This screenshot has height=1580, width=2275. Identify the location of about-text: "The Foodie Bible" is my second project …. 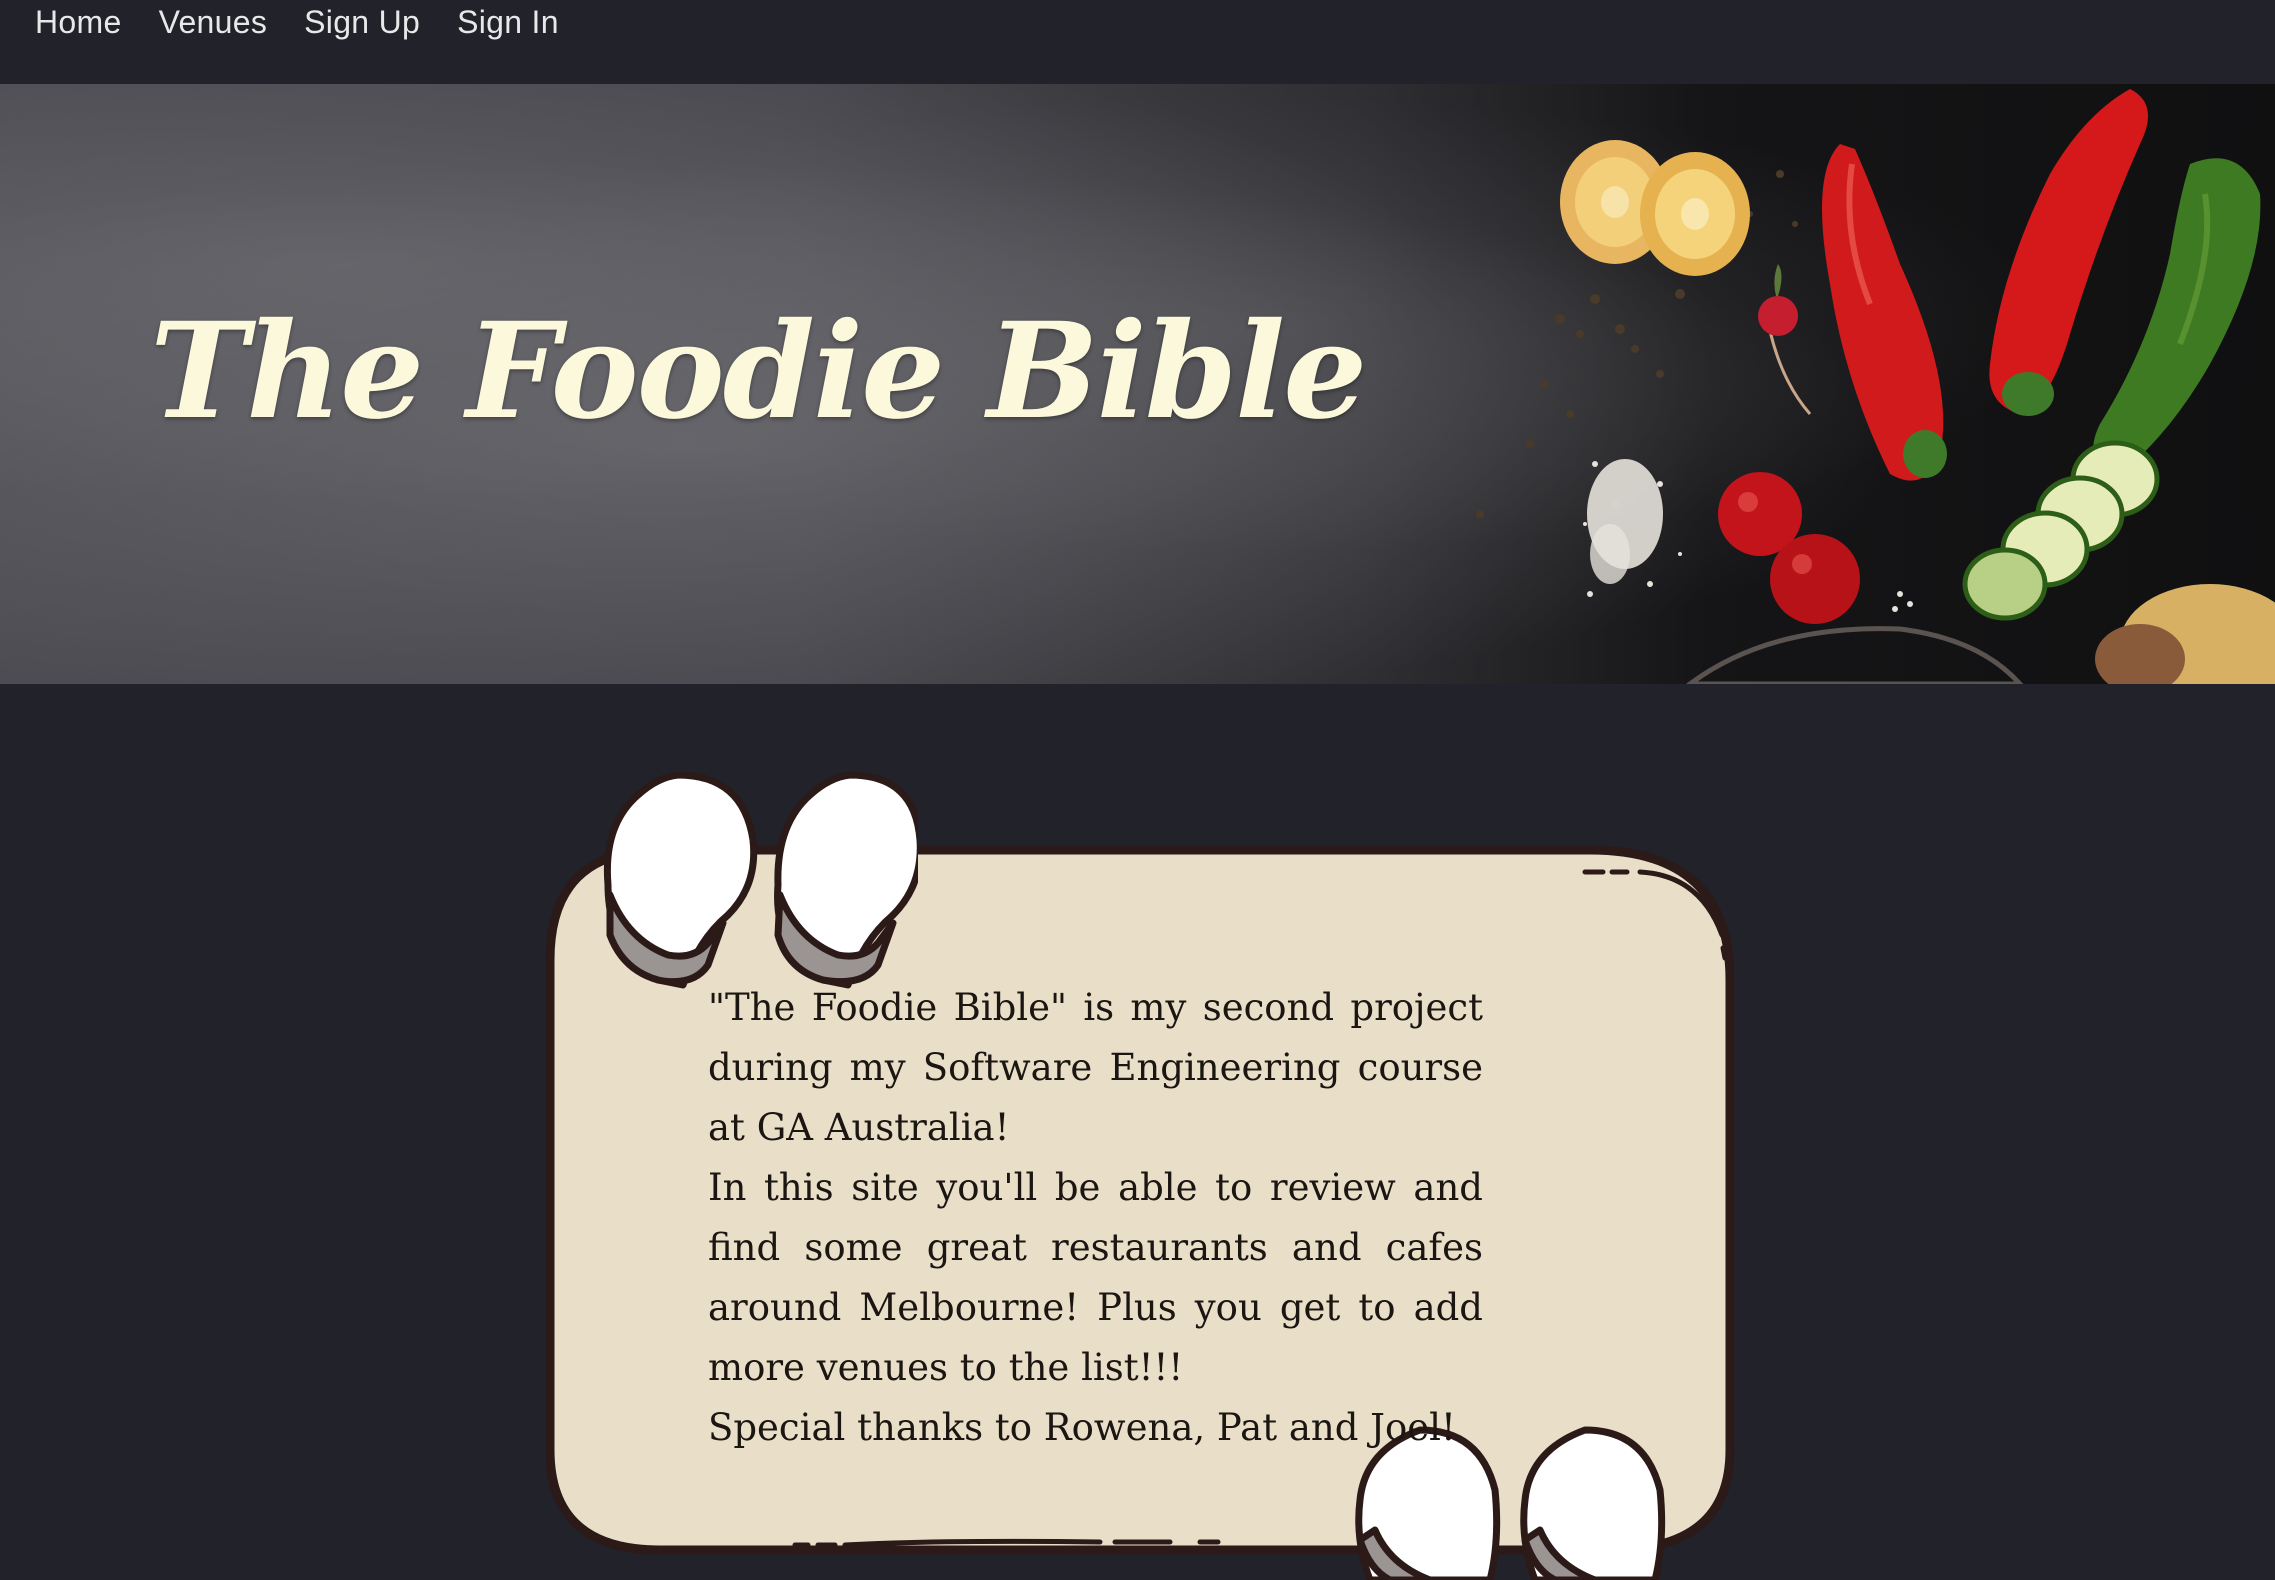
(1095, 1218).